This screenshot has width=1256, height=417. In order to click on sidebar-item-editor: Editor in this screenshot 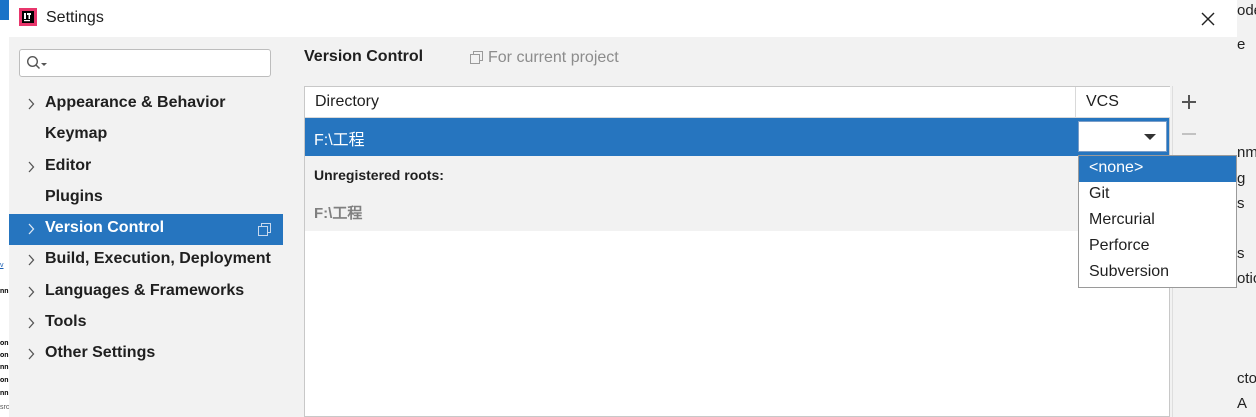, I will do `click(146, 167)`.